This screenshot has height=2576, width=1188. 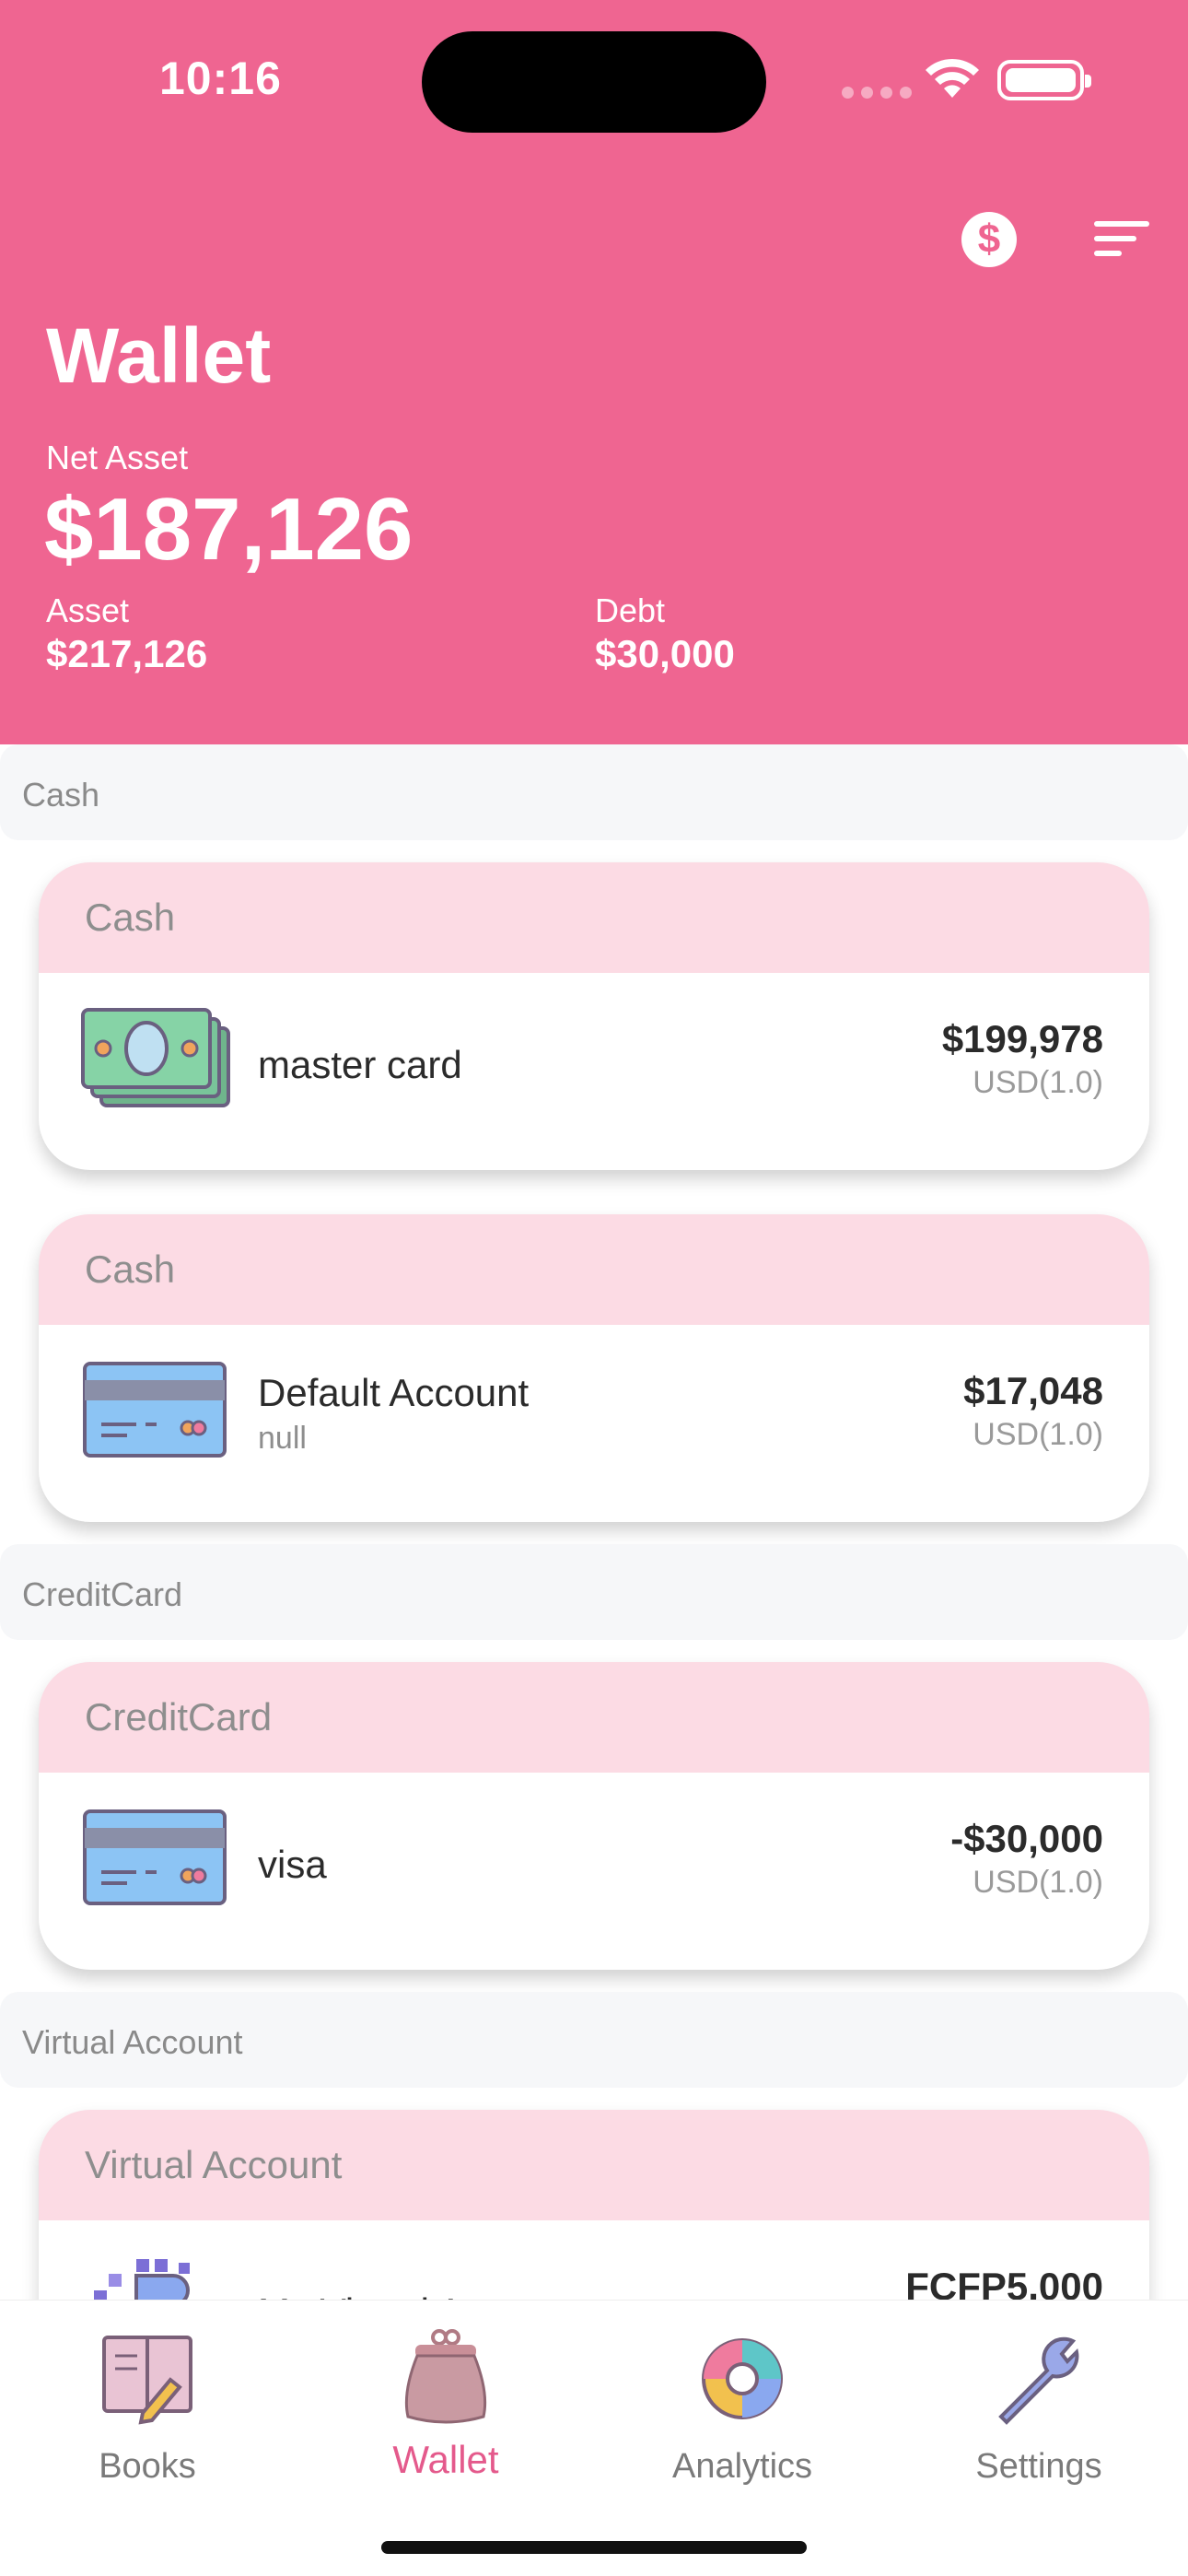 I want to click on battery-icon, so click(x=1044, y=80).